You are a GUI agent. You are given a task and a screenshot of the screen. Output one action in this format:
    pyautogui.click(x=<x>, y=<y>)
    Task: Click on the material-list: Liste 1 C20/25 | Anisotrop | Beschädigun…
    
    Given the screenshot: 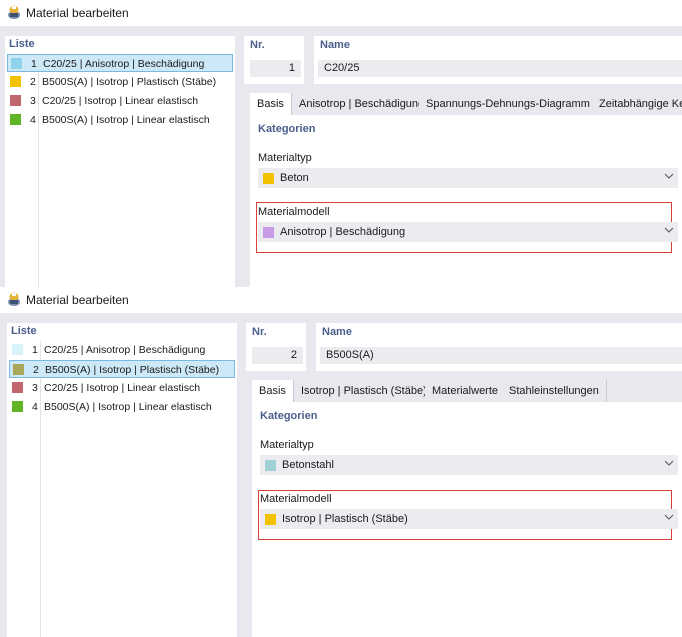 What is the action you would take?
    pyautogui.click(x=120, y=161)
    